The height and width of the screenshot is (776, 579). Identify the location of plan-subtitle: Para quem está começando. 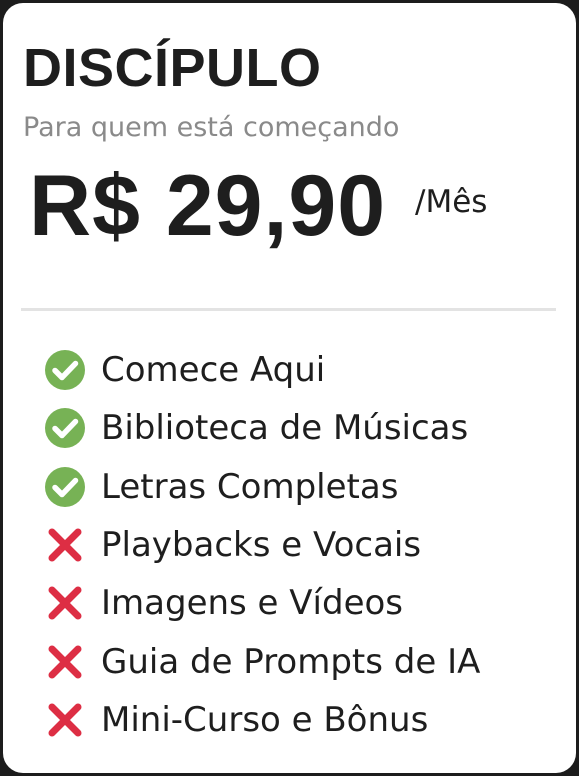
(211, 127).